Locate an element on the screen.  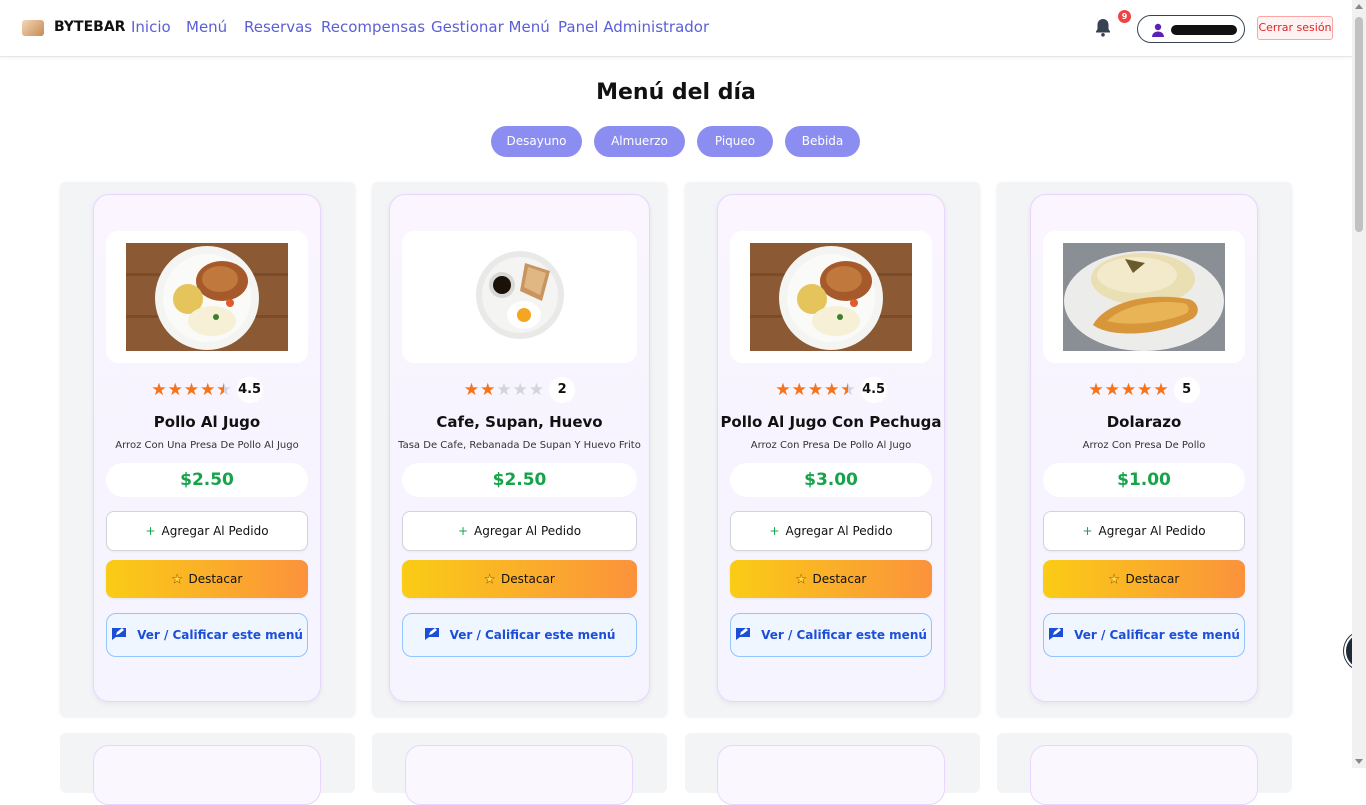
bell-icon is located at coordinates (1103, 28).